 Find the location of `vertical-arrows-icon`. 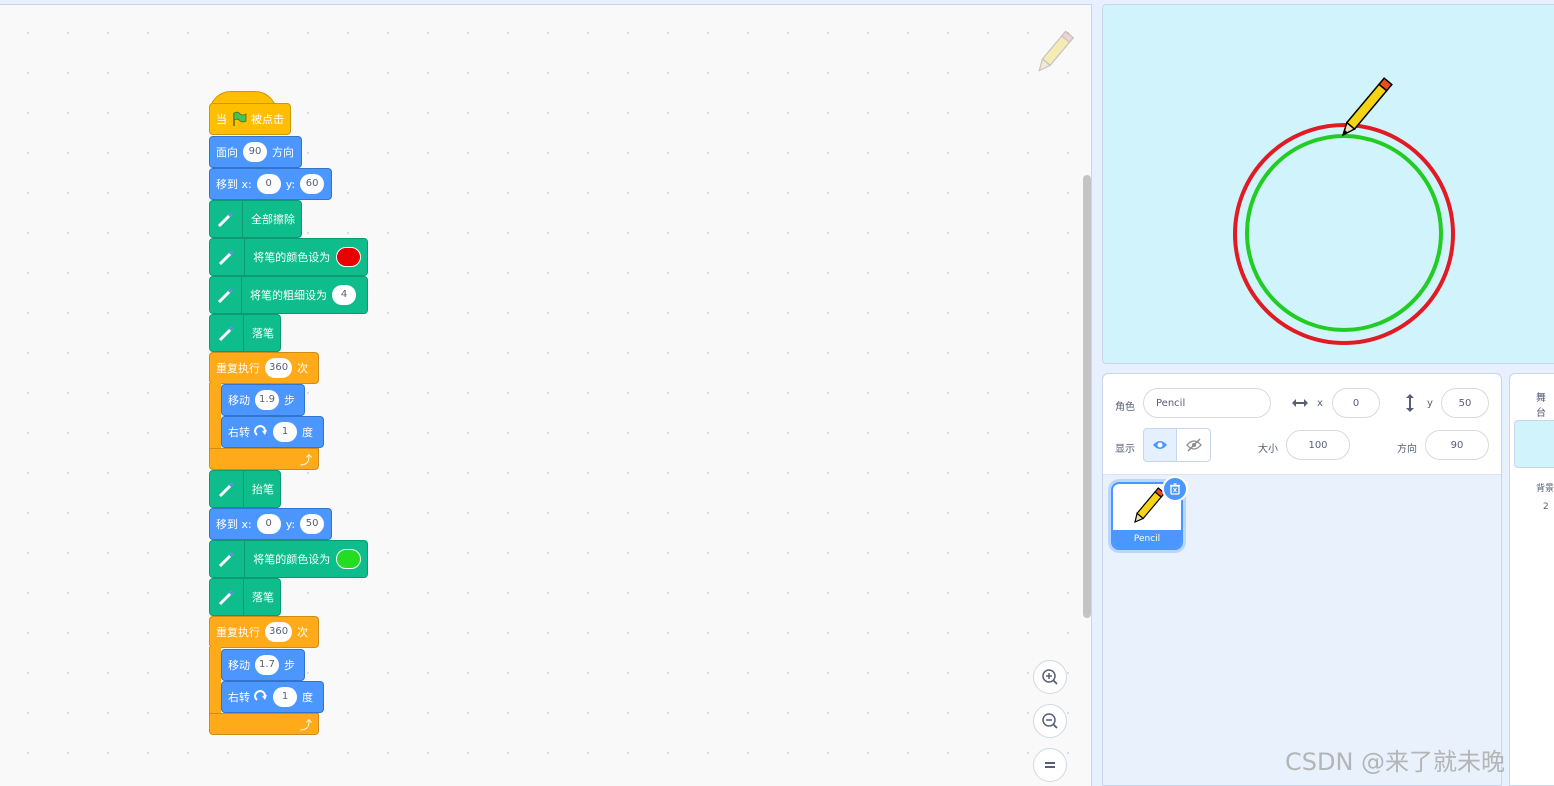

vertical-arrows-icon is located at coordinates (1410, 403).